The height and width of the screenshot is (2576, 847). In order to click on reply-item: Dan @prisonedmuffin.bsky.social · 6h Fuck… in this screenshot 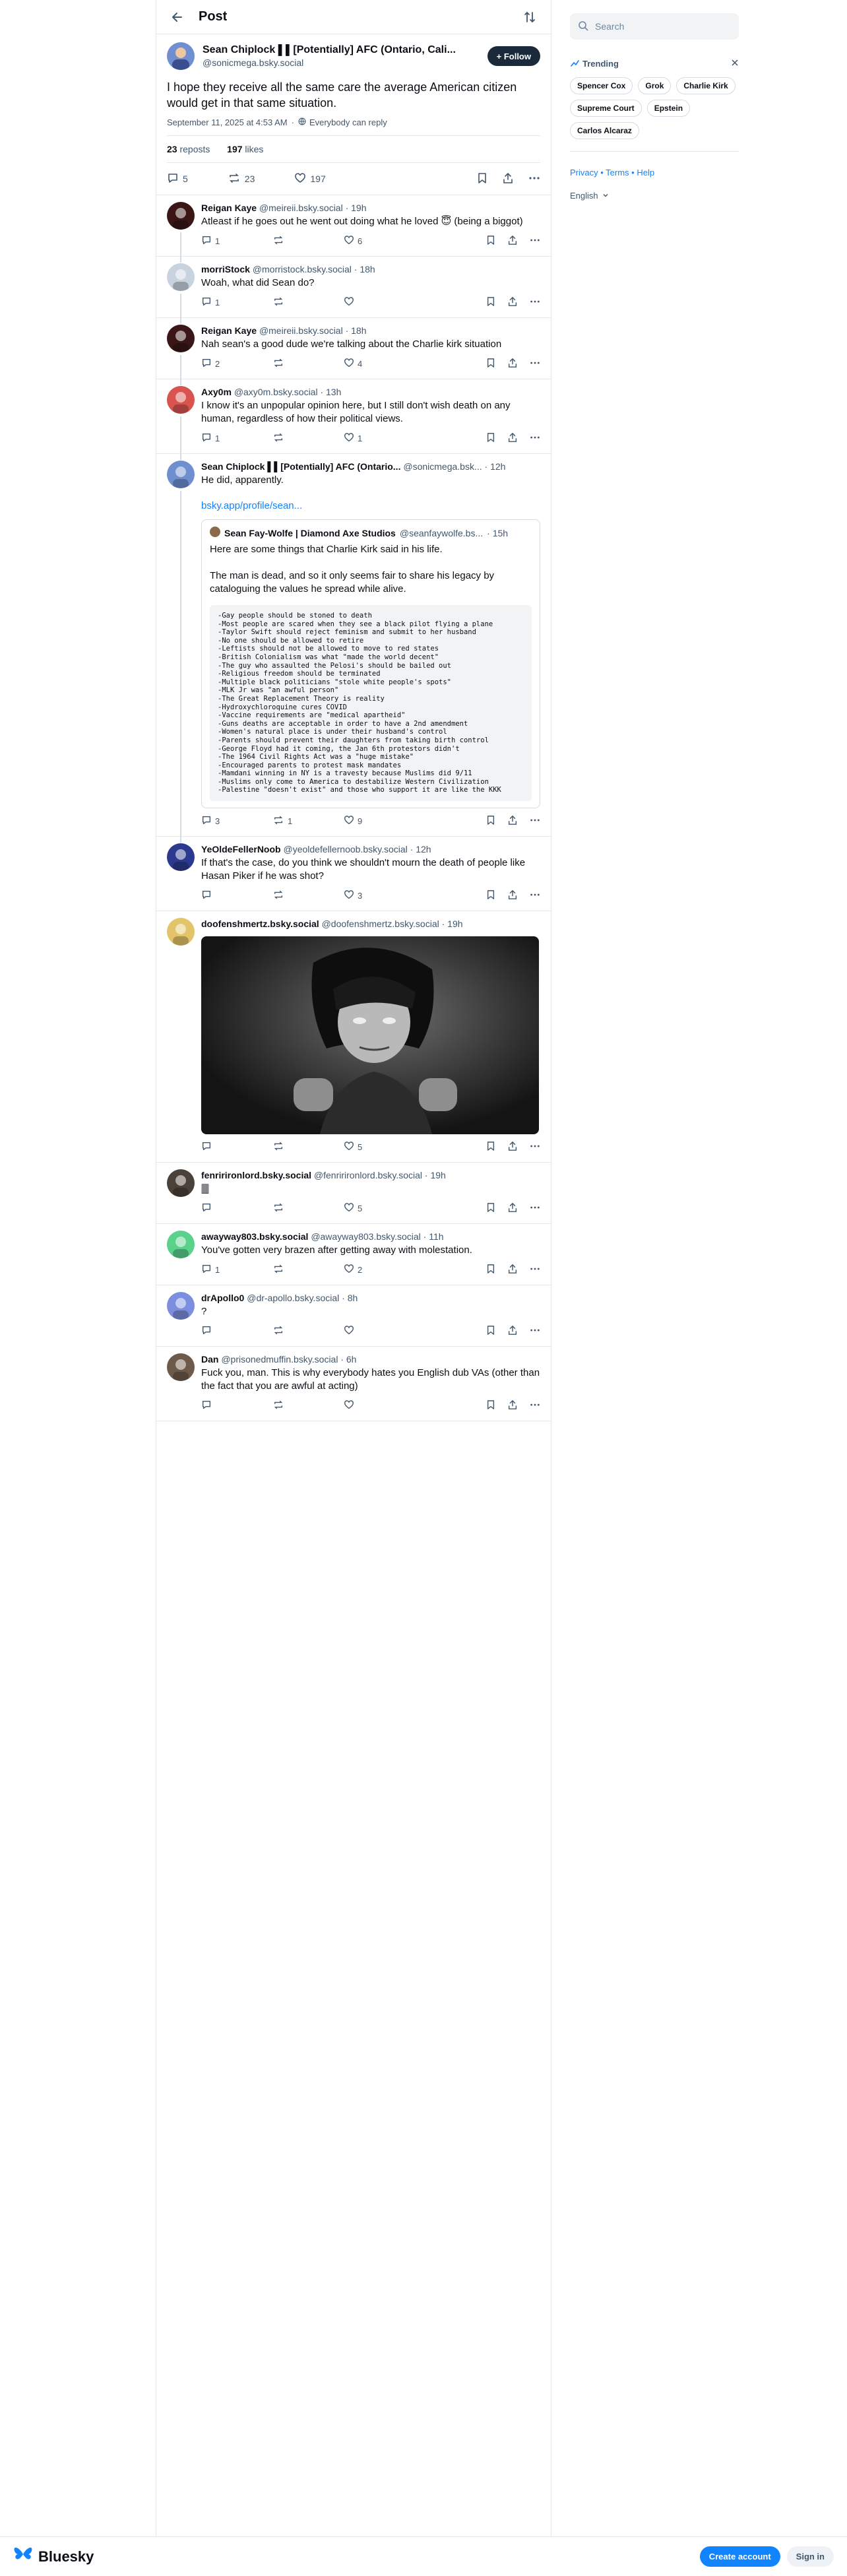, I will do `click(353, 1385)`.